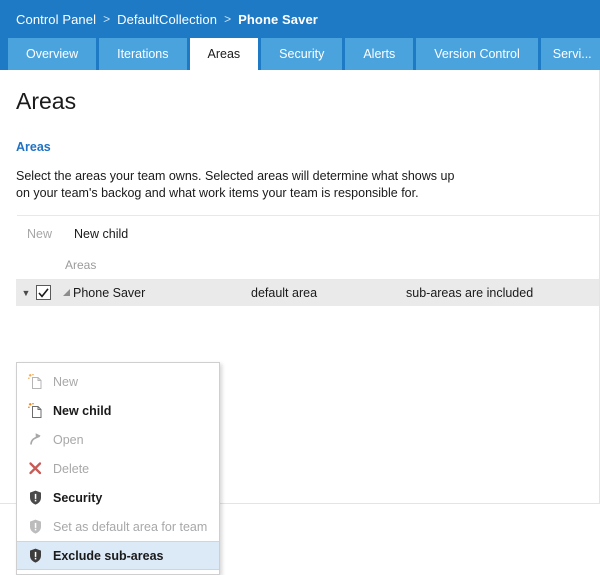 The image size is (600, 575). I want to click on breadcrumb-item-control-panel: Control Panel, so click(56, 19).